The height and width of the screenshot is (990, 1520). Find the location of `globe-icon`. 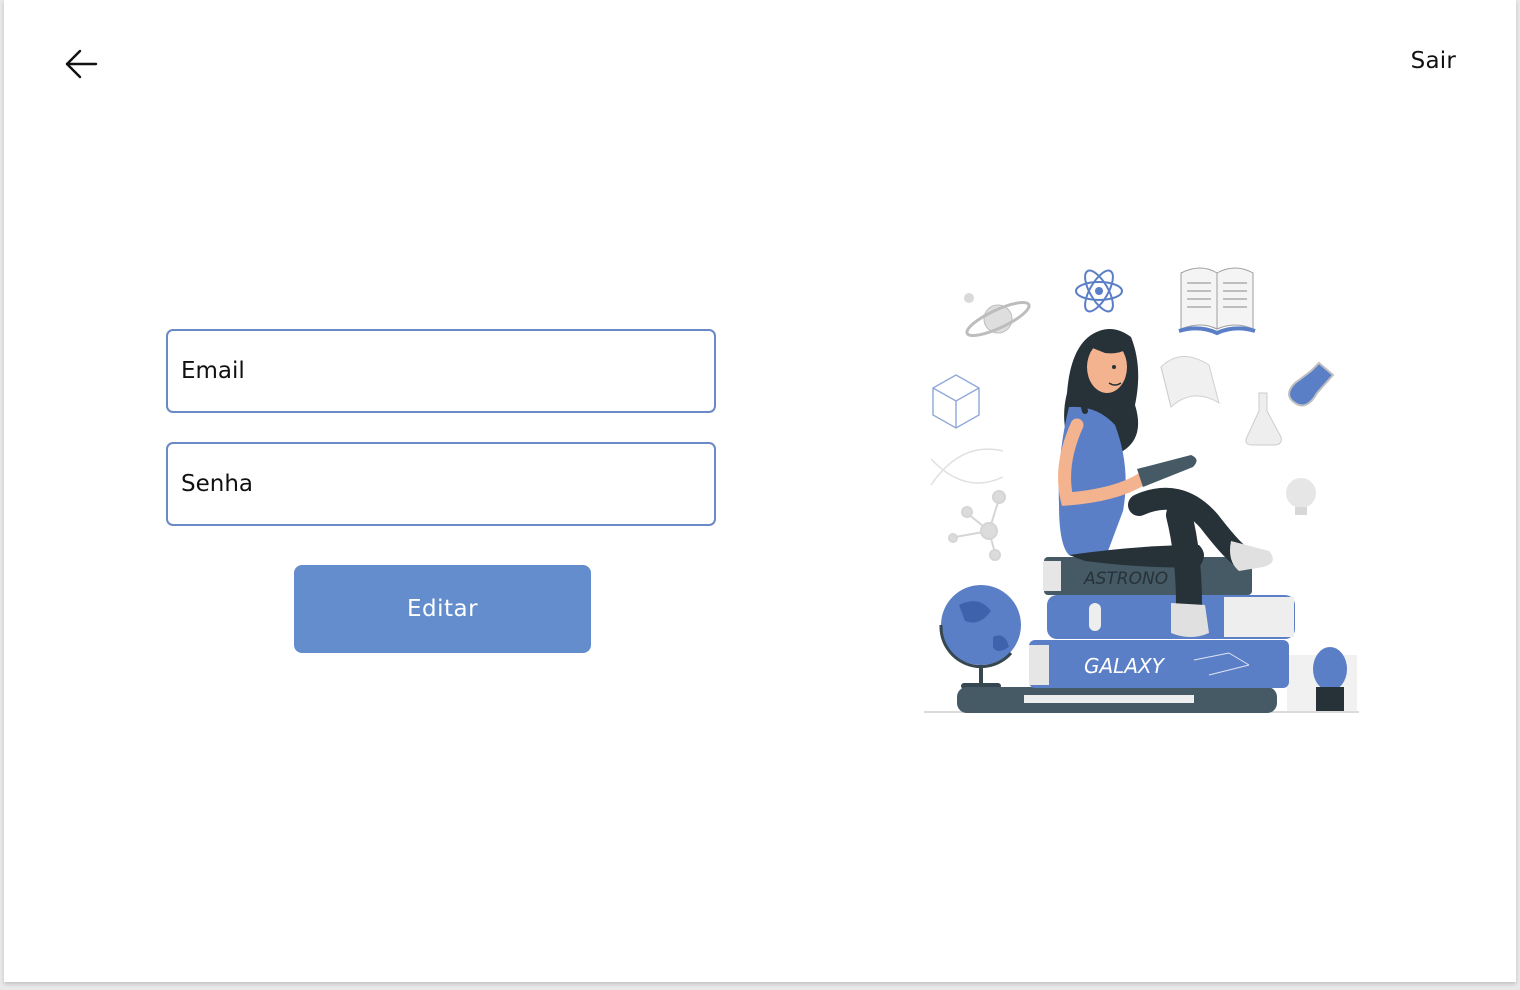

globe-icon is located at coordinates (980, 637).